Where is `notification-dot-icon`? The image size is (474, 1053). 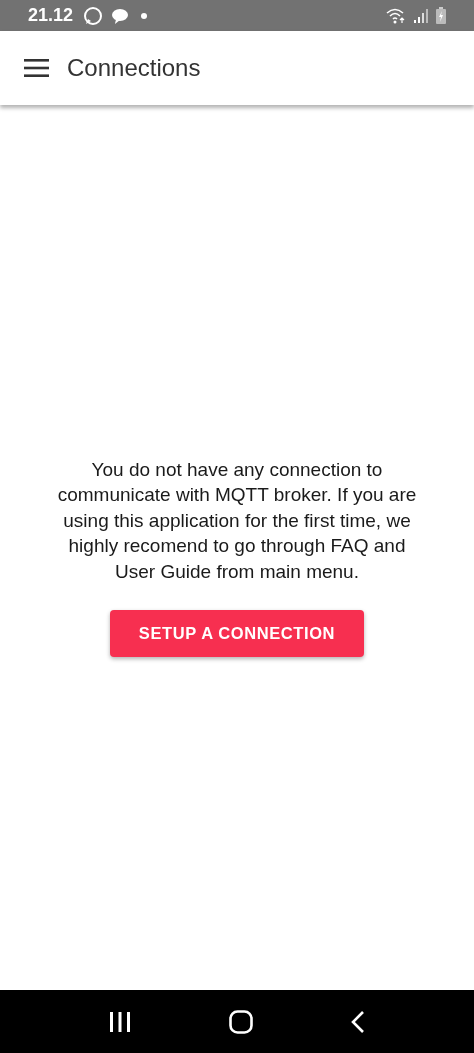
notification-dot-icon is located at coordinates (144, 15).